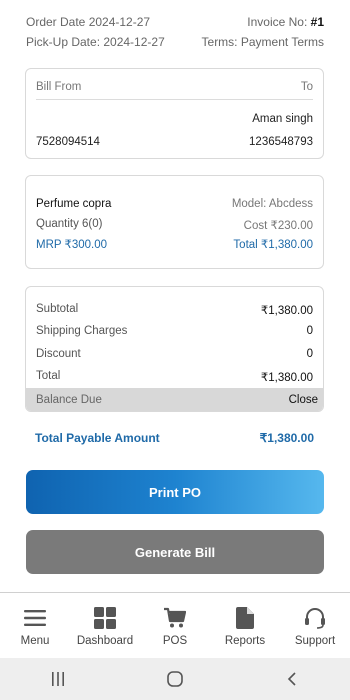  Describe the element at coordinates (95, 42) in the screenshot. I see `pickup-date: Pick-Up Date: 2024-12-27` at that location.